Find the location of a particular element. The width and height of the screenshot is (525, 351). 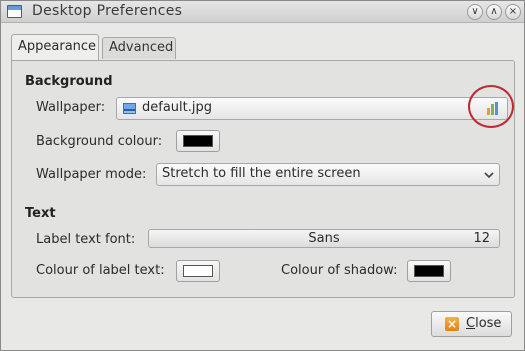

wallpaper-mode-value: Stretch to fill the entire screen is located at coordinates (261, 173).